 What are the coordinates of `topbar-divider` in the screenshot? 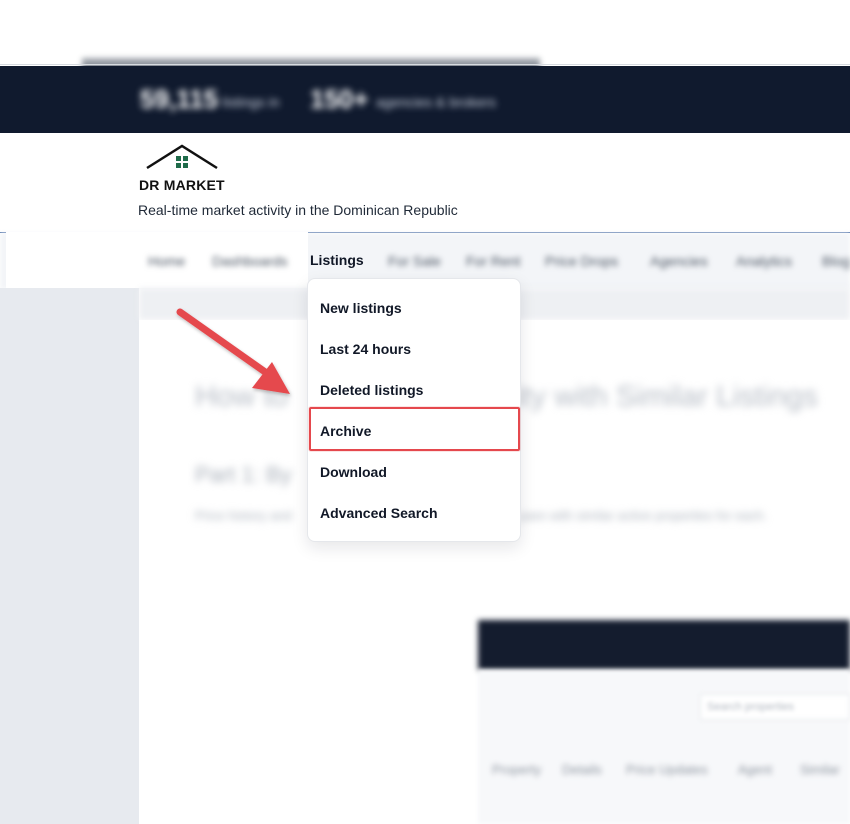 It's located at (425, 64).